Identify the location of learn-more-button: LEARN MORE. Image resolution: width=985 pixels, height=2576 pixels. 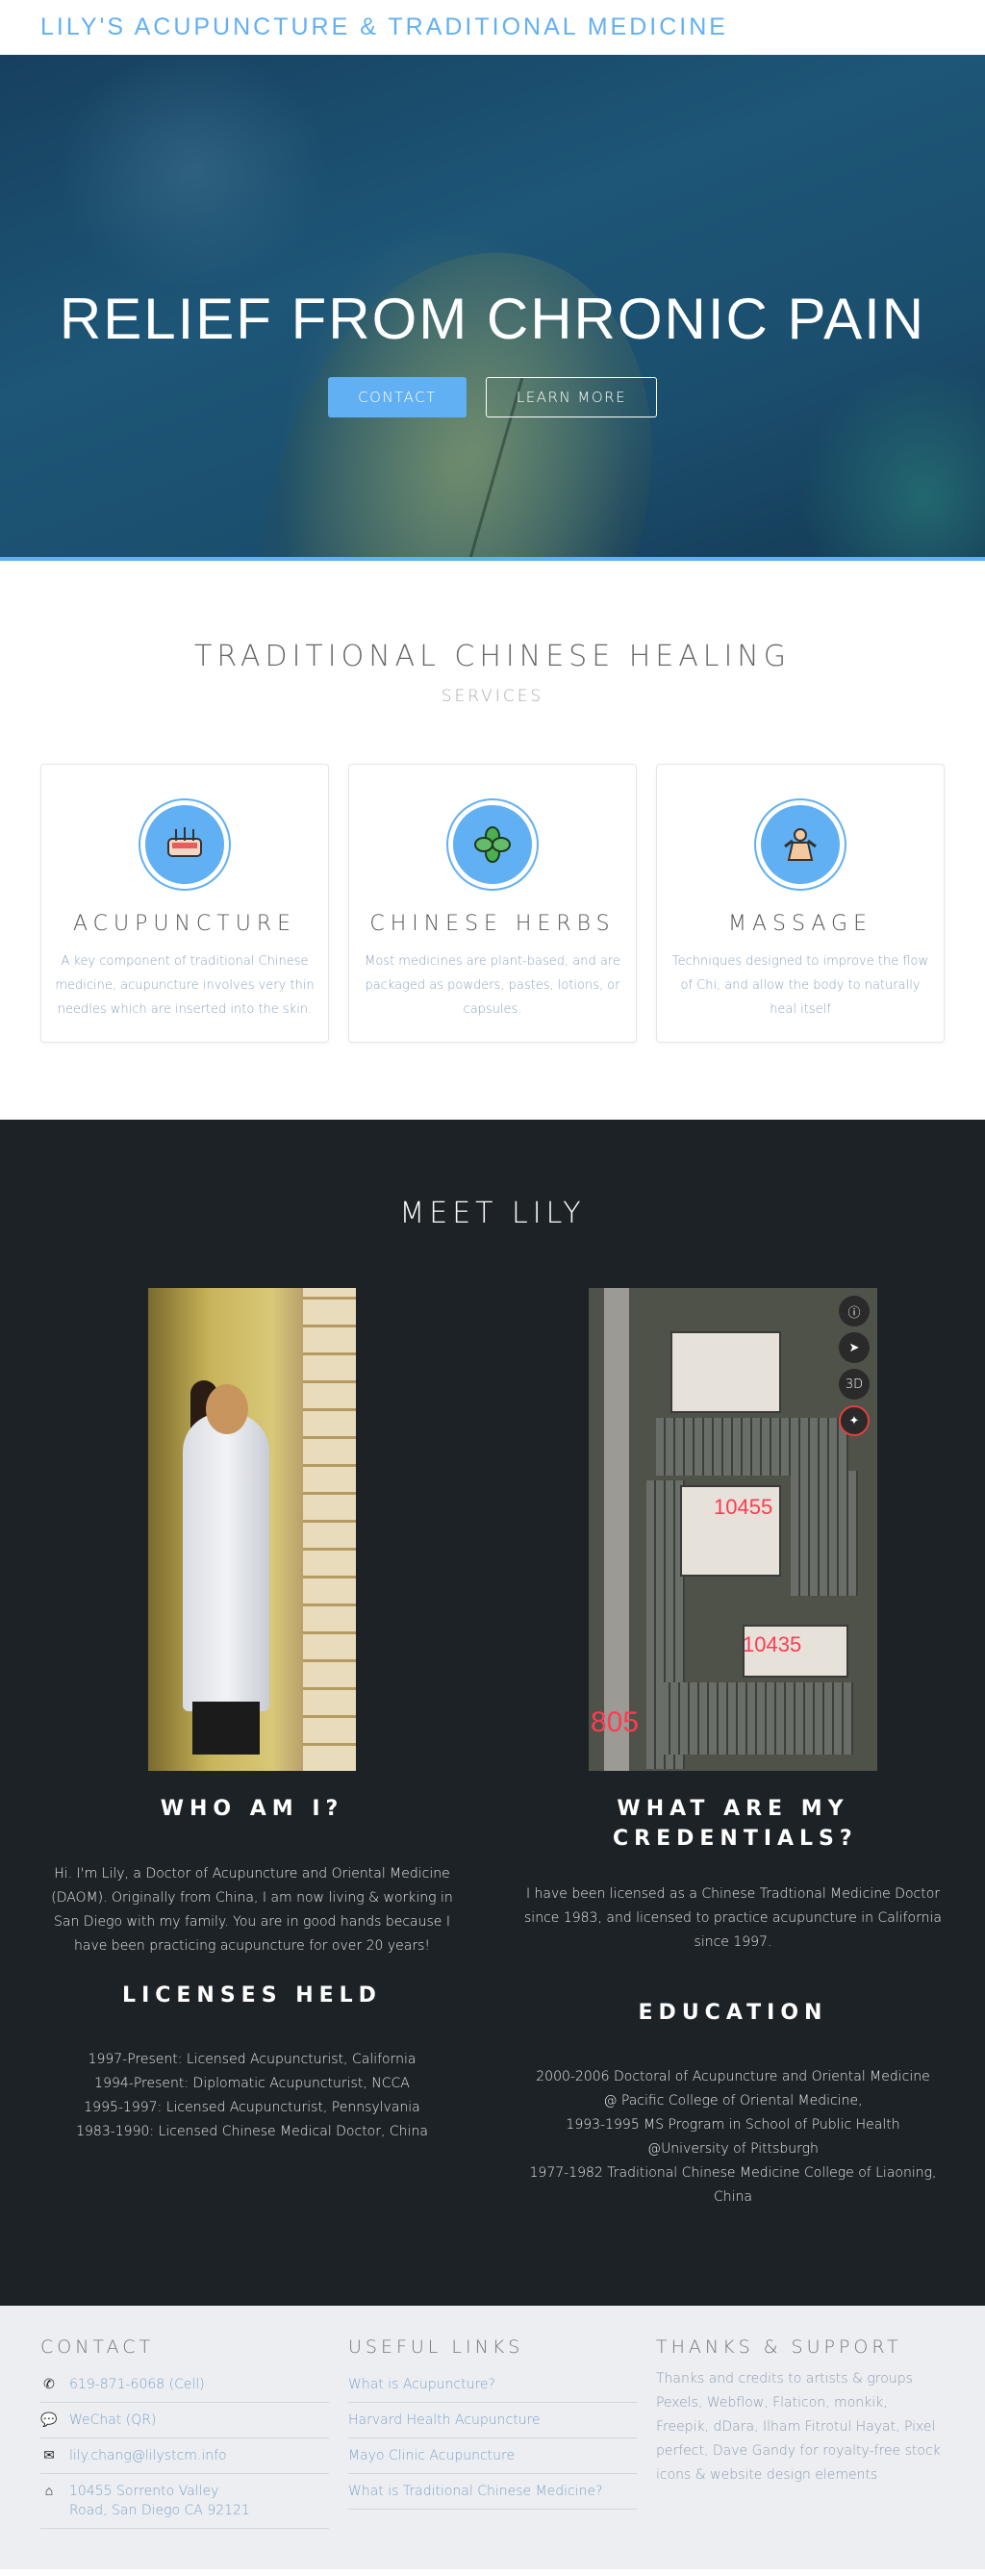
(572, 397).